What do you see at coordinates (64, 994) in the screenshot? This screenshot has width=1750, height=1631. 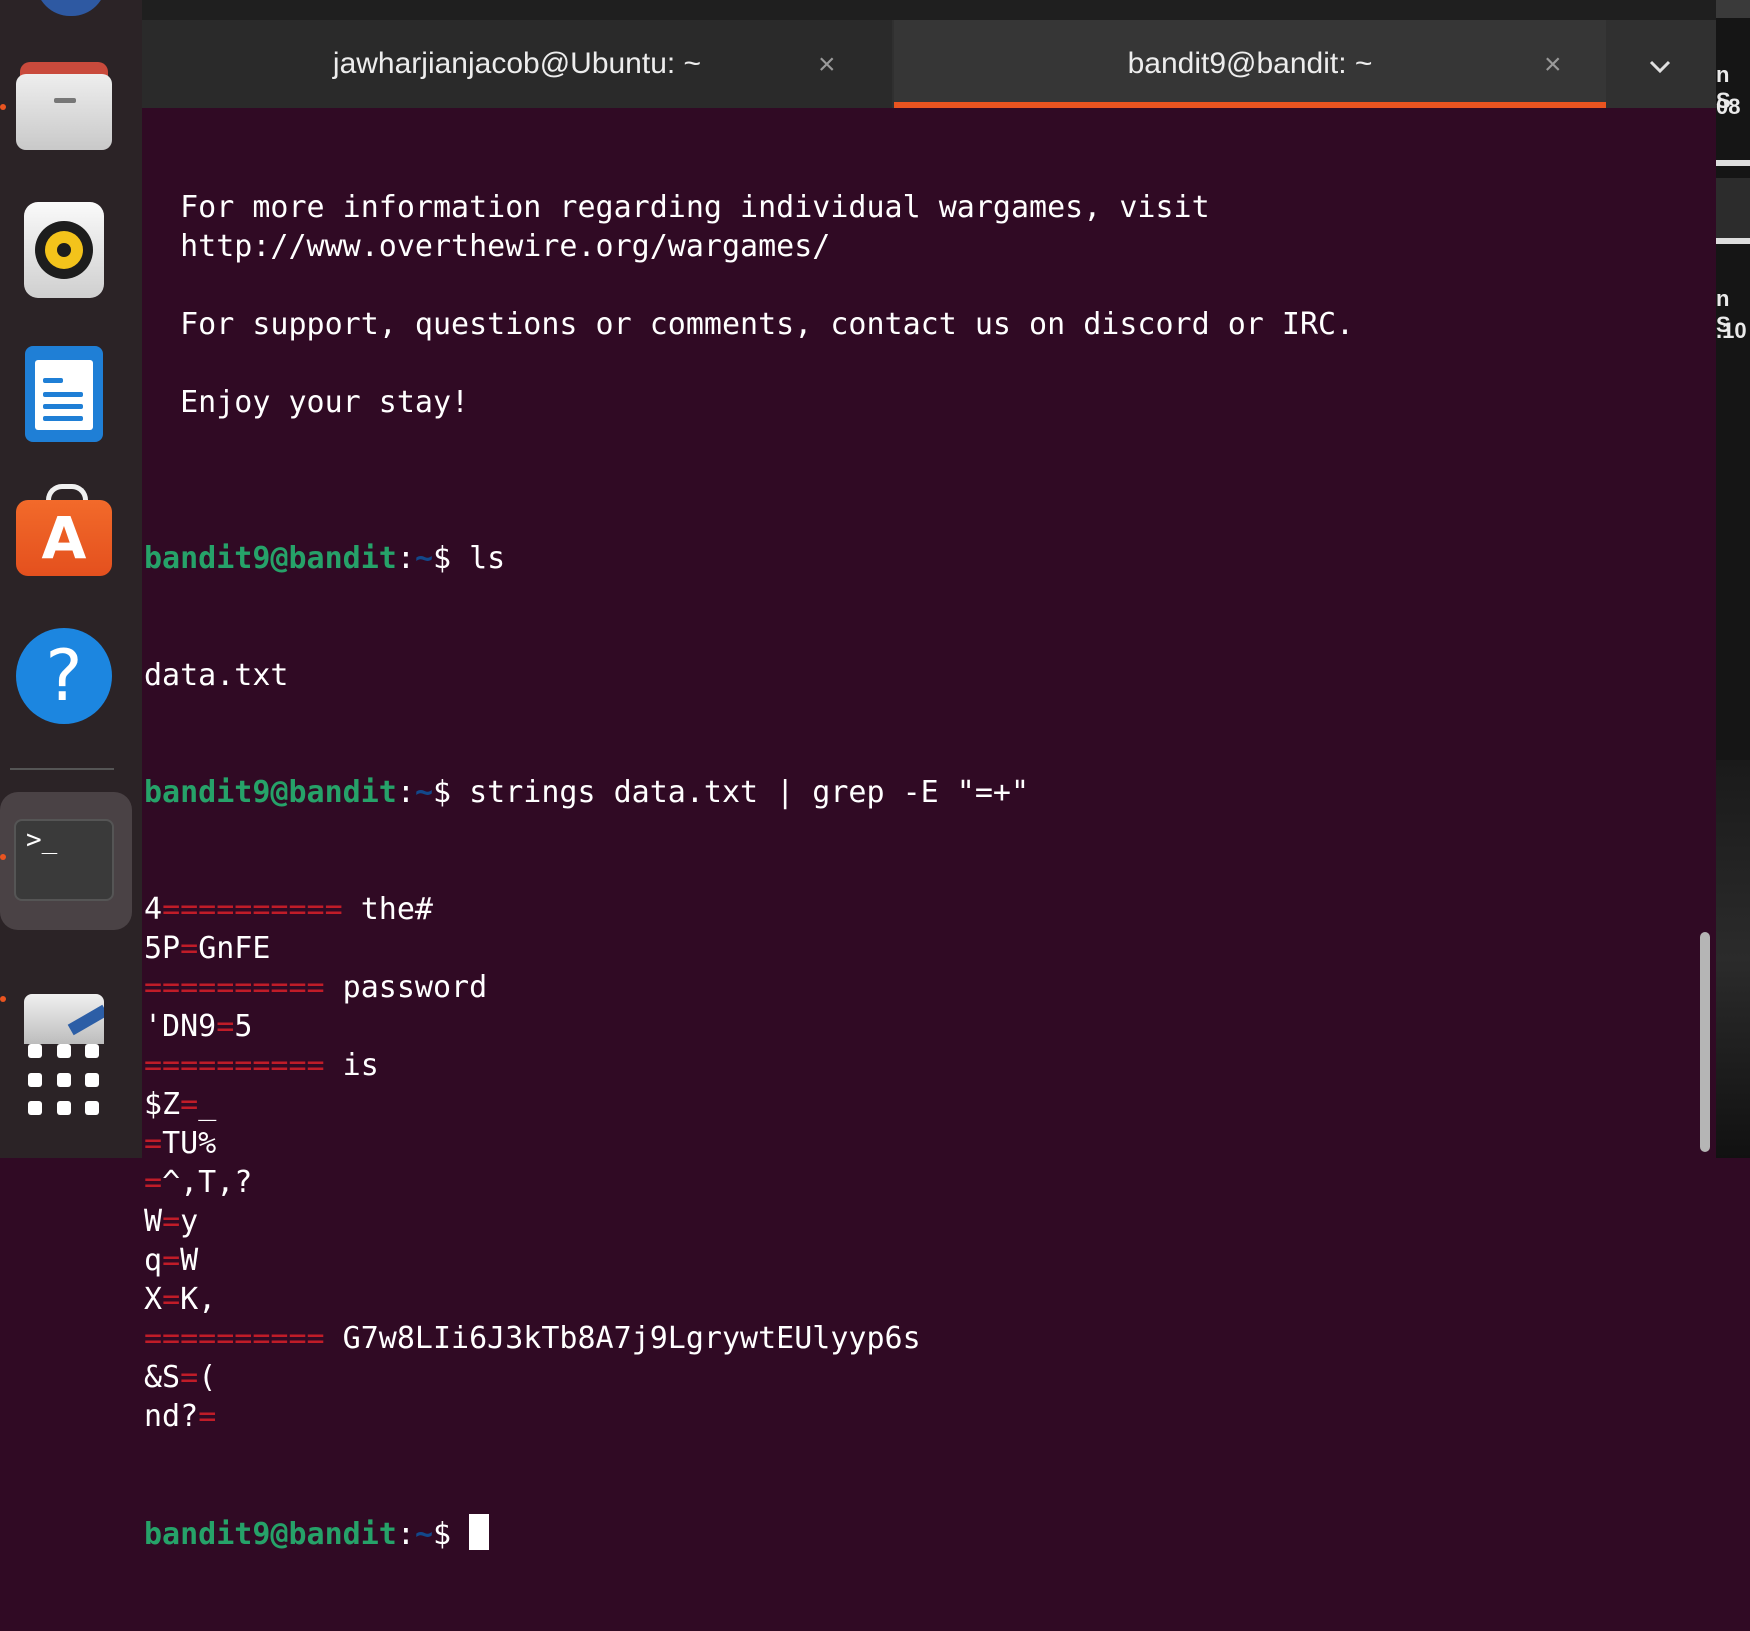 I see `dock-item-text-editor` at bounding box center [64, 994].